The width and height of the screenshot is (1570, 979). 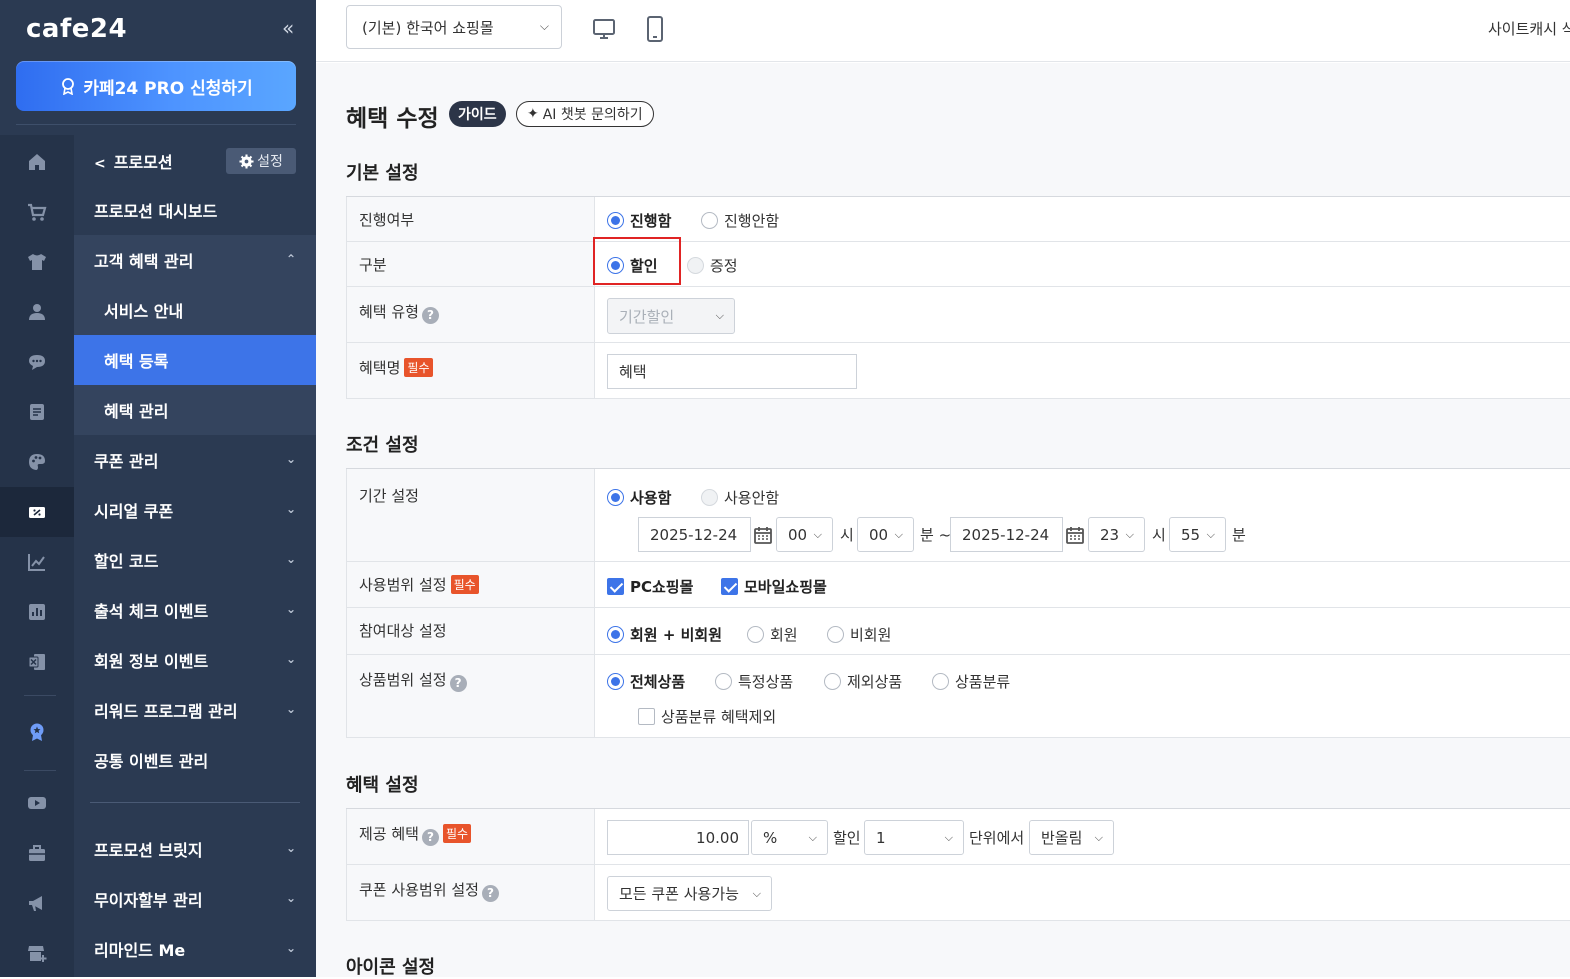 What do you see at coordinates (615, 586) in the screenshot?
I see `checkbox-indicator` at bounding box center [615, 586].